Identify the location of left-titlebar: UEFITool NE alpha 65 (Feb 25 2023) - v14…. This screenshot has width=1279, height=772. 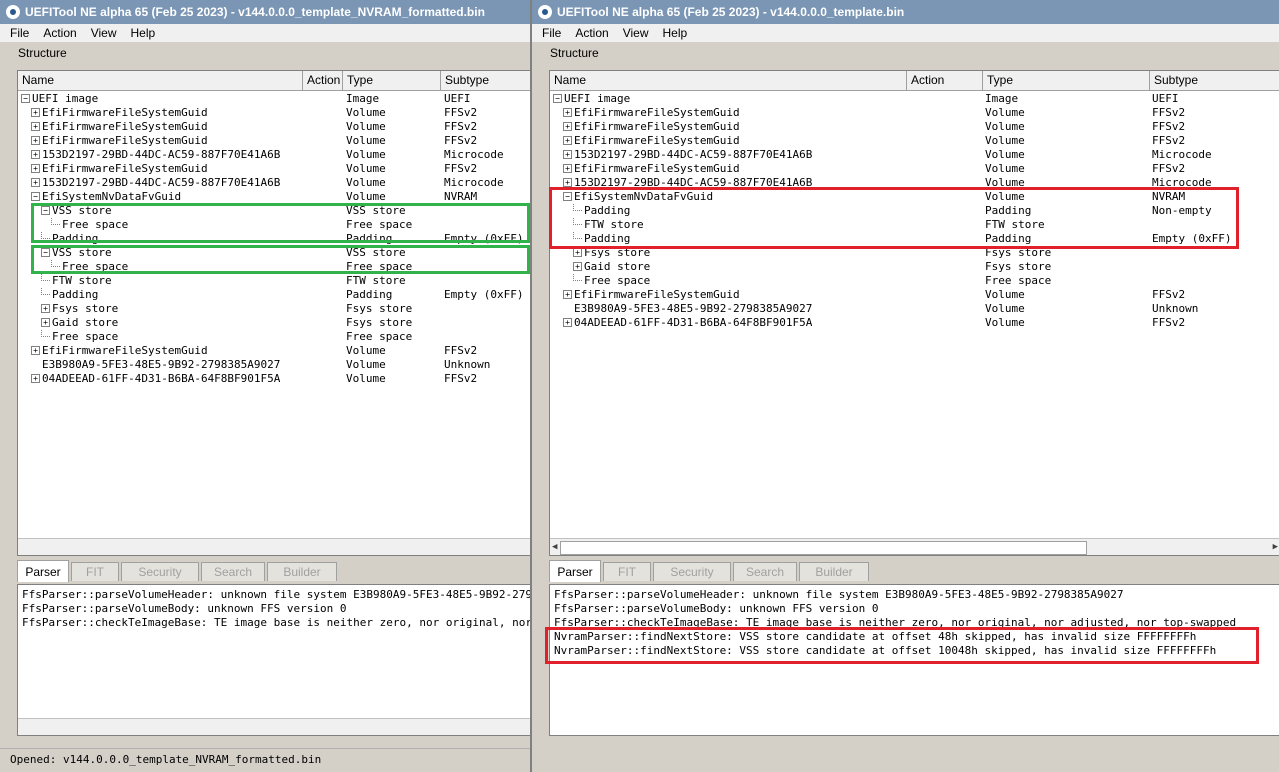
(265, 12).